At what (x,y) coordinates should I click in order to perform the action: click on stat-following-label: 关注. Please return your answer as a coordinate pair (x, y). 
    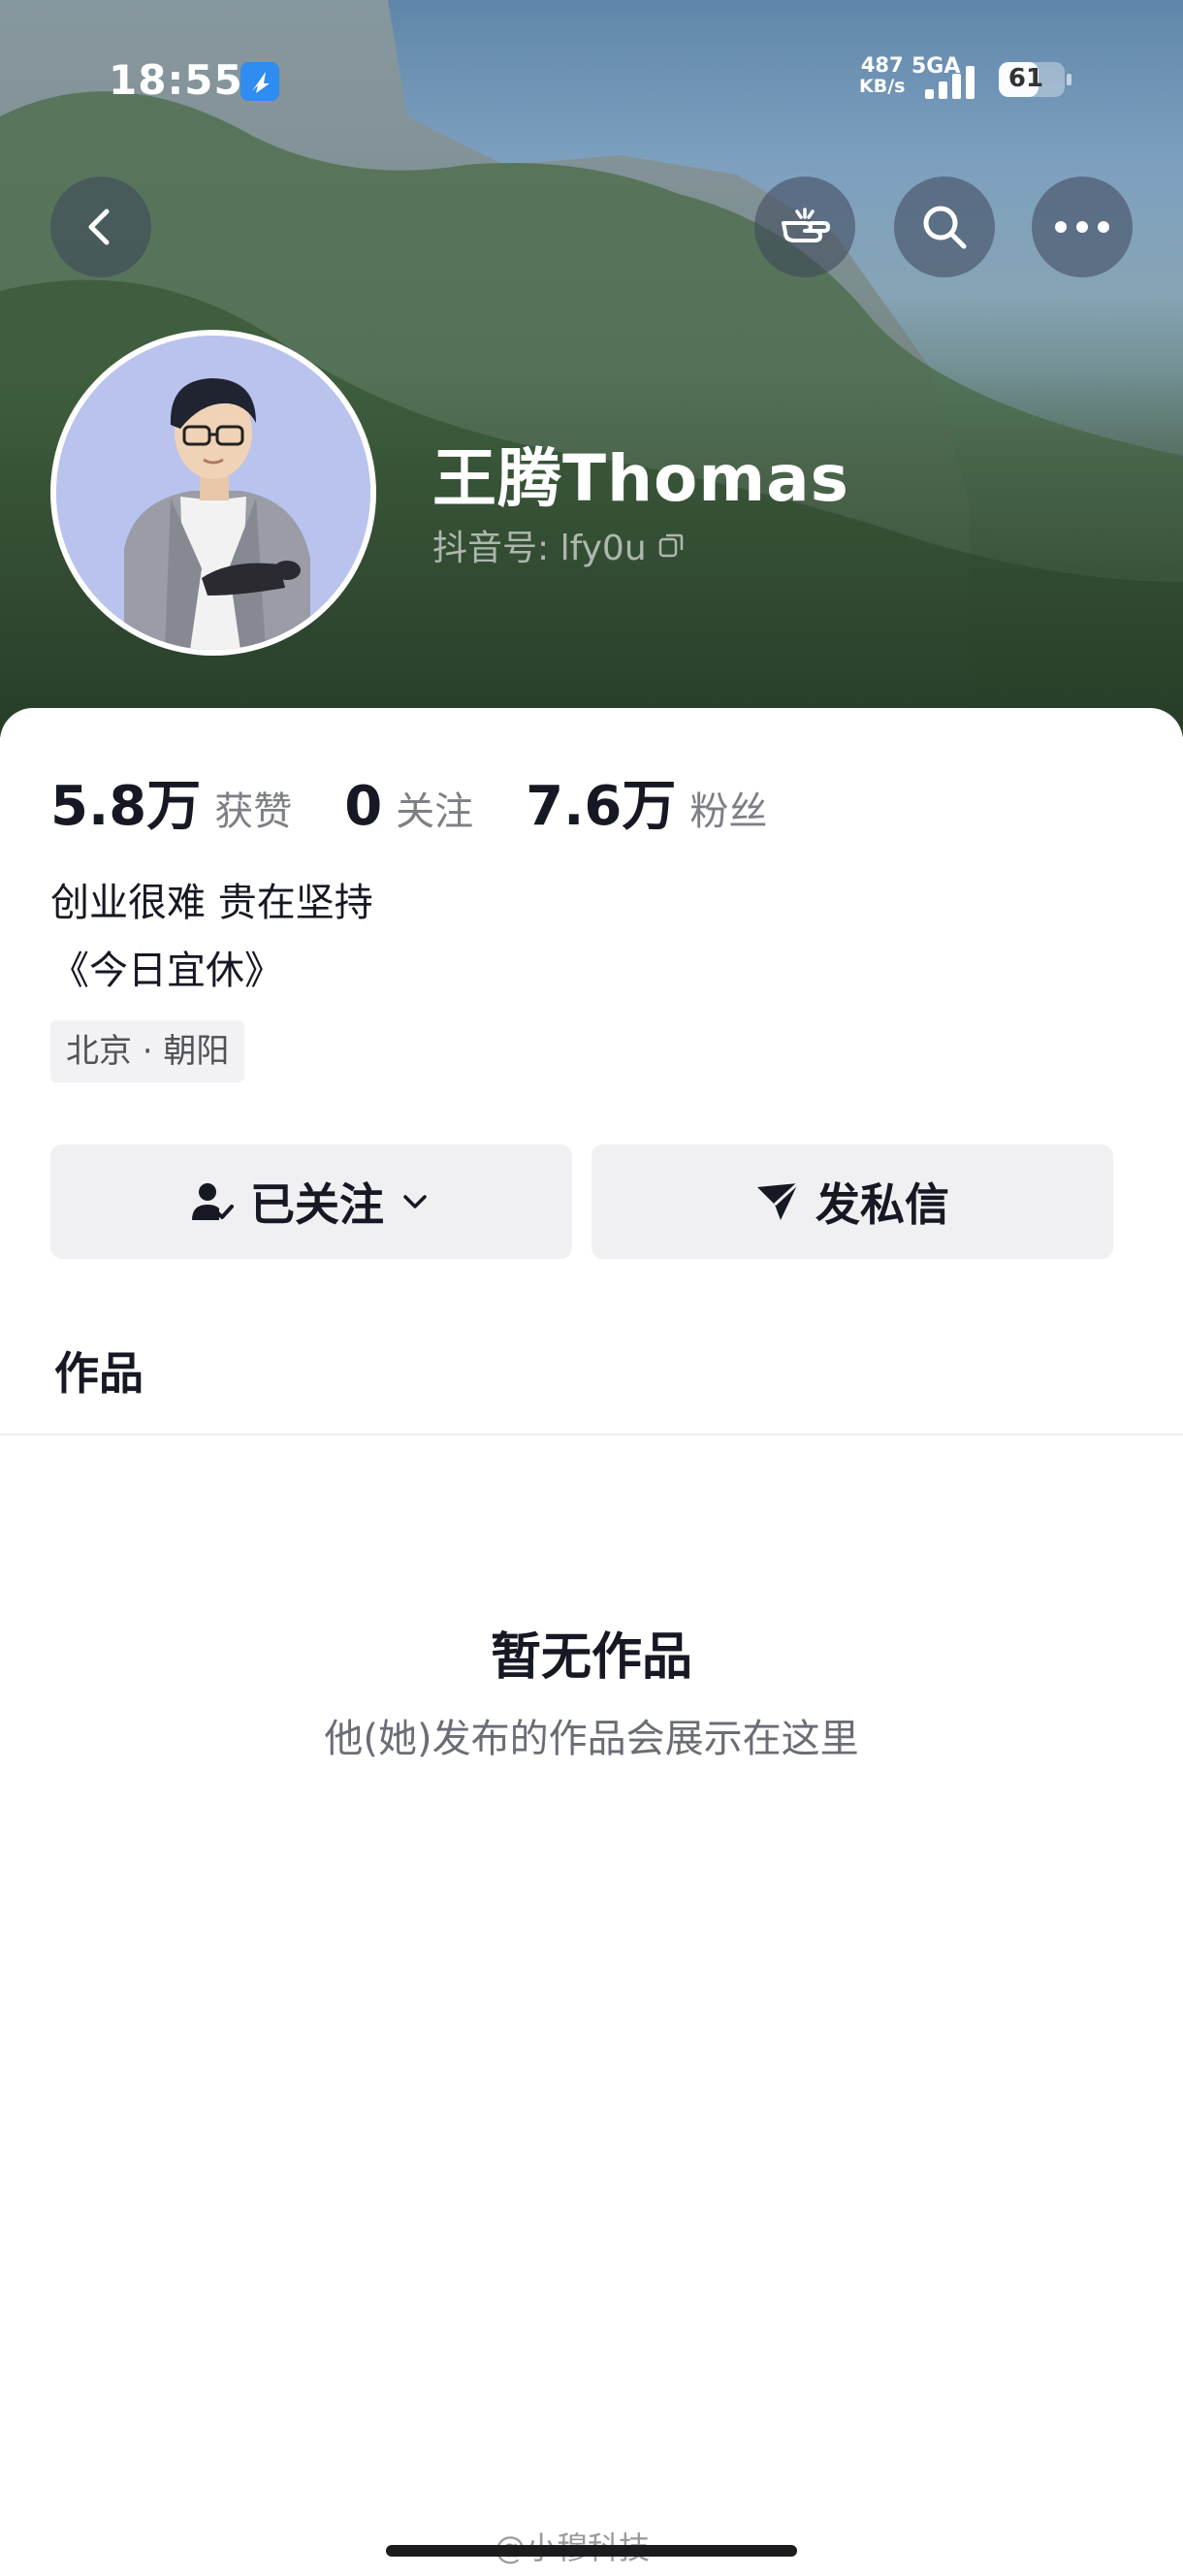
    Looking at the image, I should click on (435, 811).